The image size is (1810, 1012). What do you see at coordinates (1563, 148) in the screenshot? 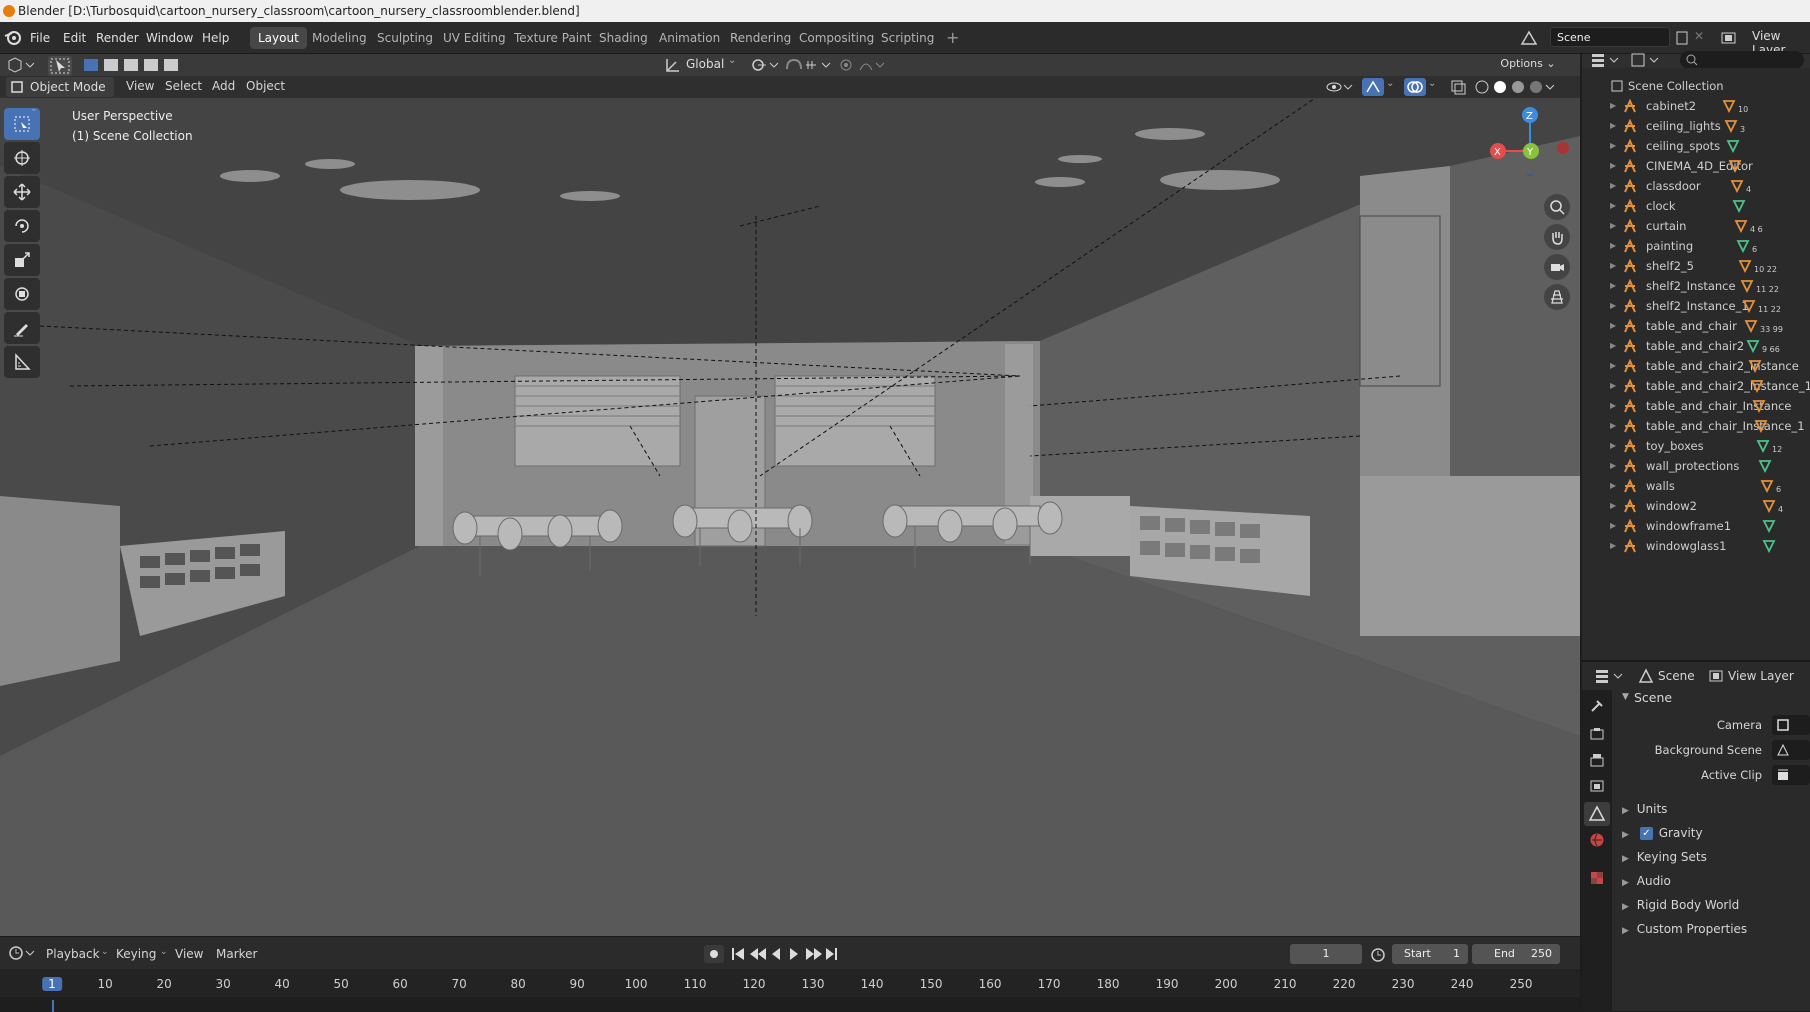
I see `neg-y-axis-icon` at bounding box center [1563, 148].